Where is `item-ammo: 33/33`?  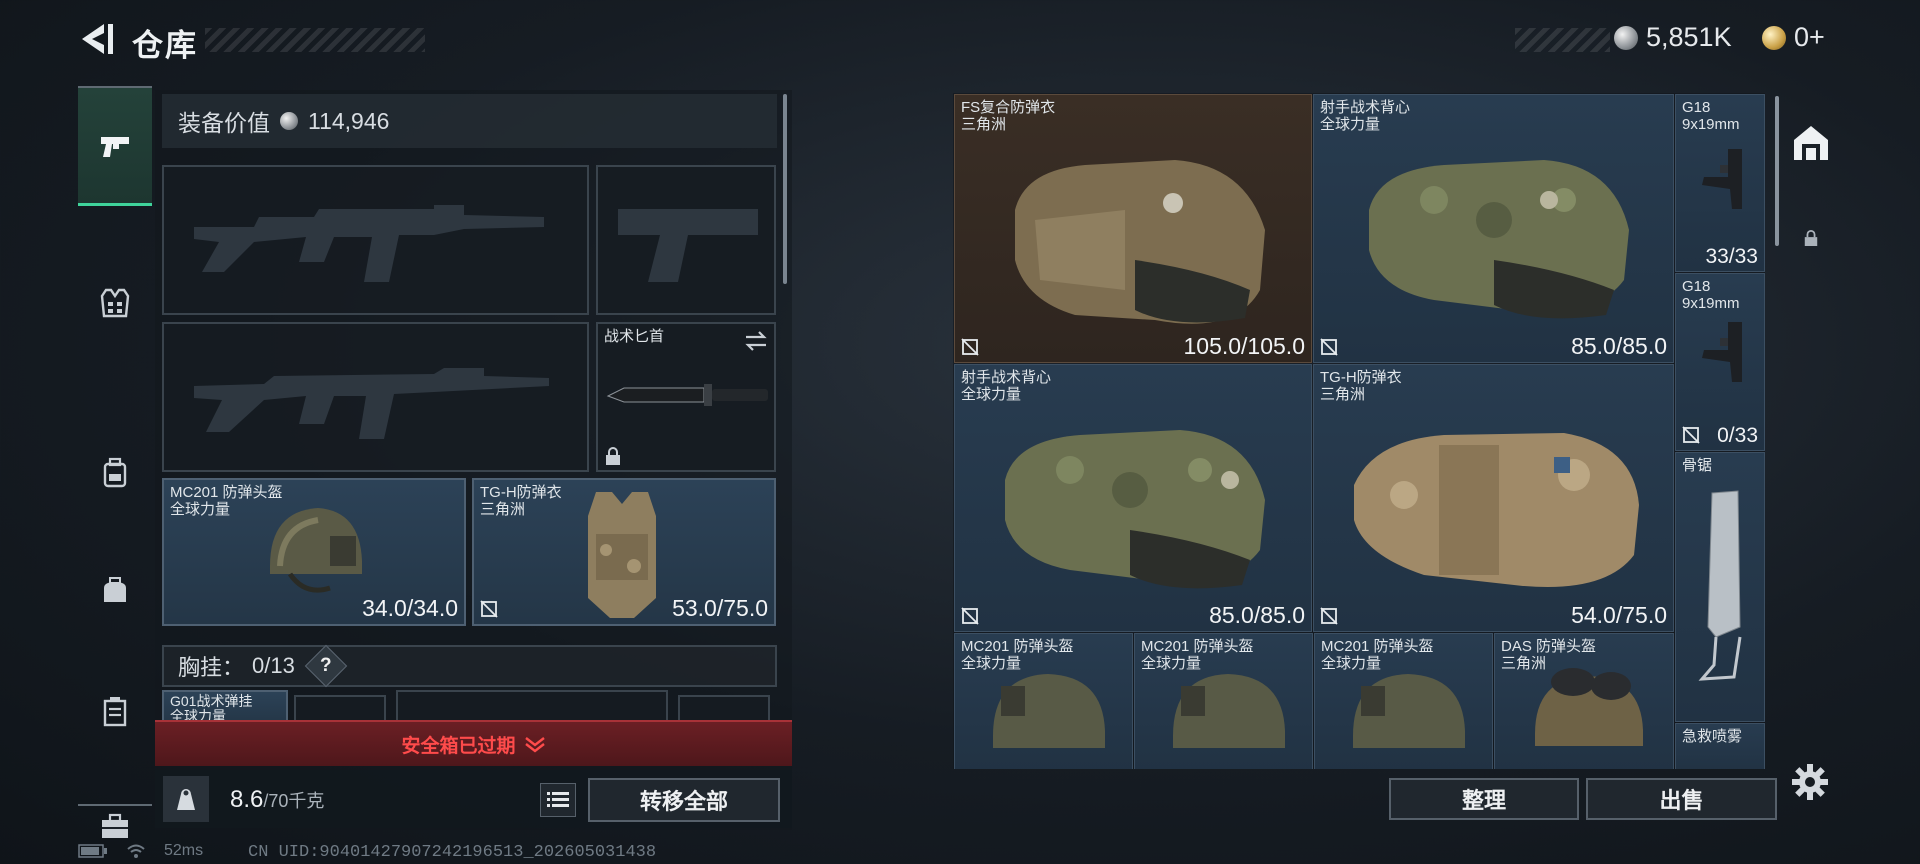
item-ammo: 33/33 is located at coordinates (1731, 256).